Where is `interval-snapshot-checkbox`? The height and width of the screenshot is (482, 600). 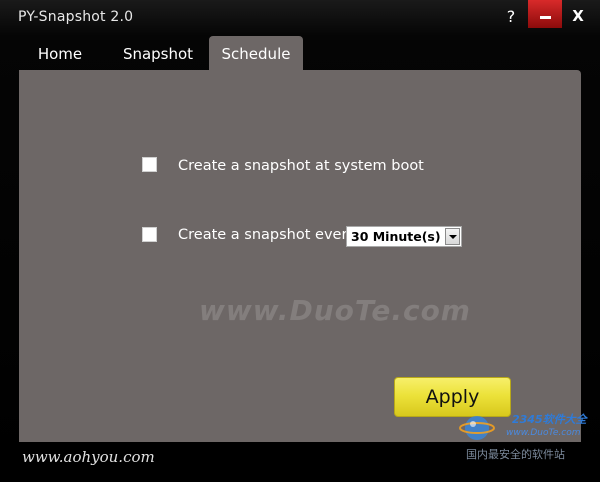 interval-snapshot-checkbox is located at coordinates (149, 234).